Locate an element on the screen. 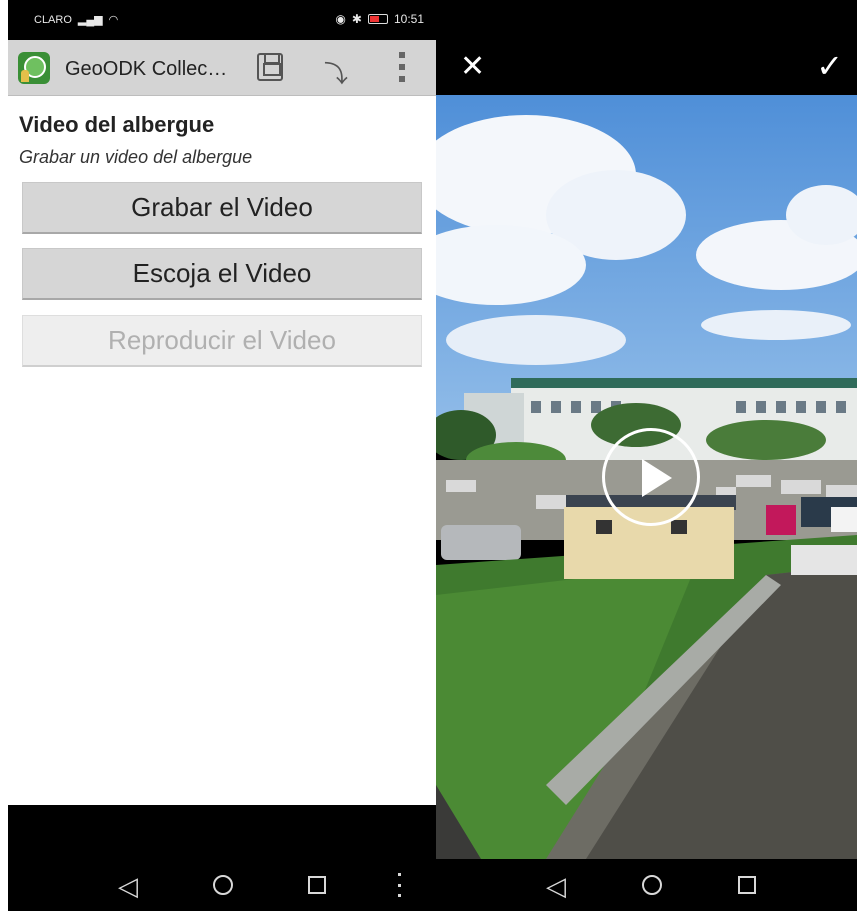  nav-more-icon is located at coordinates (400, 885).